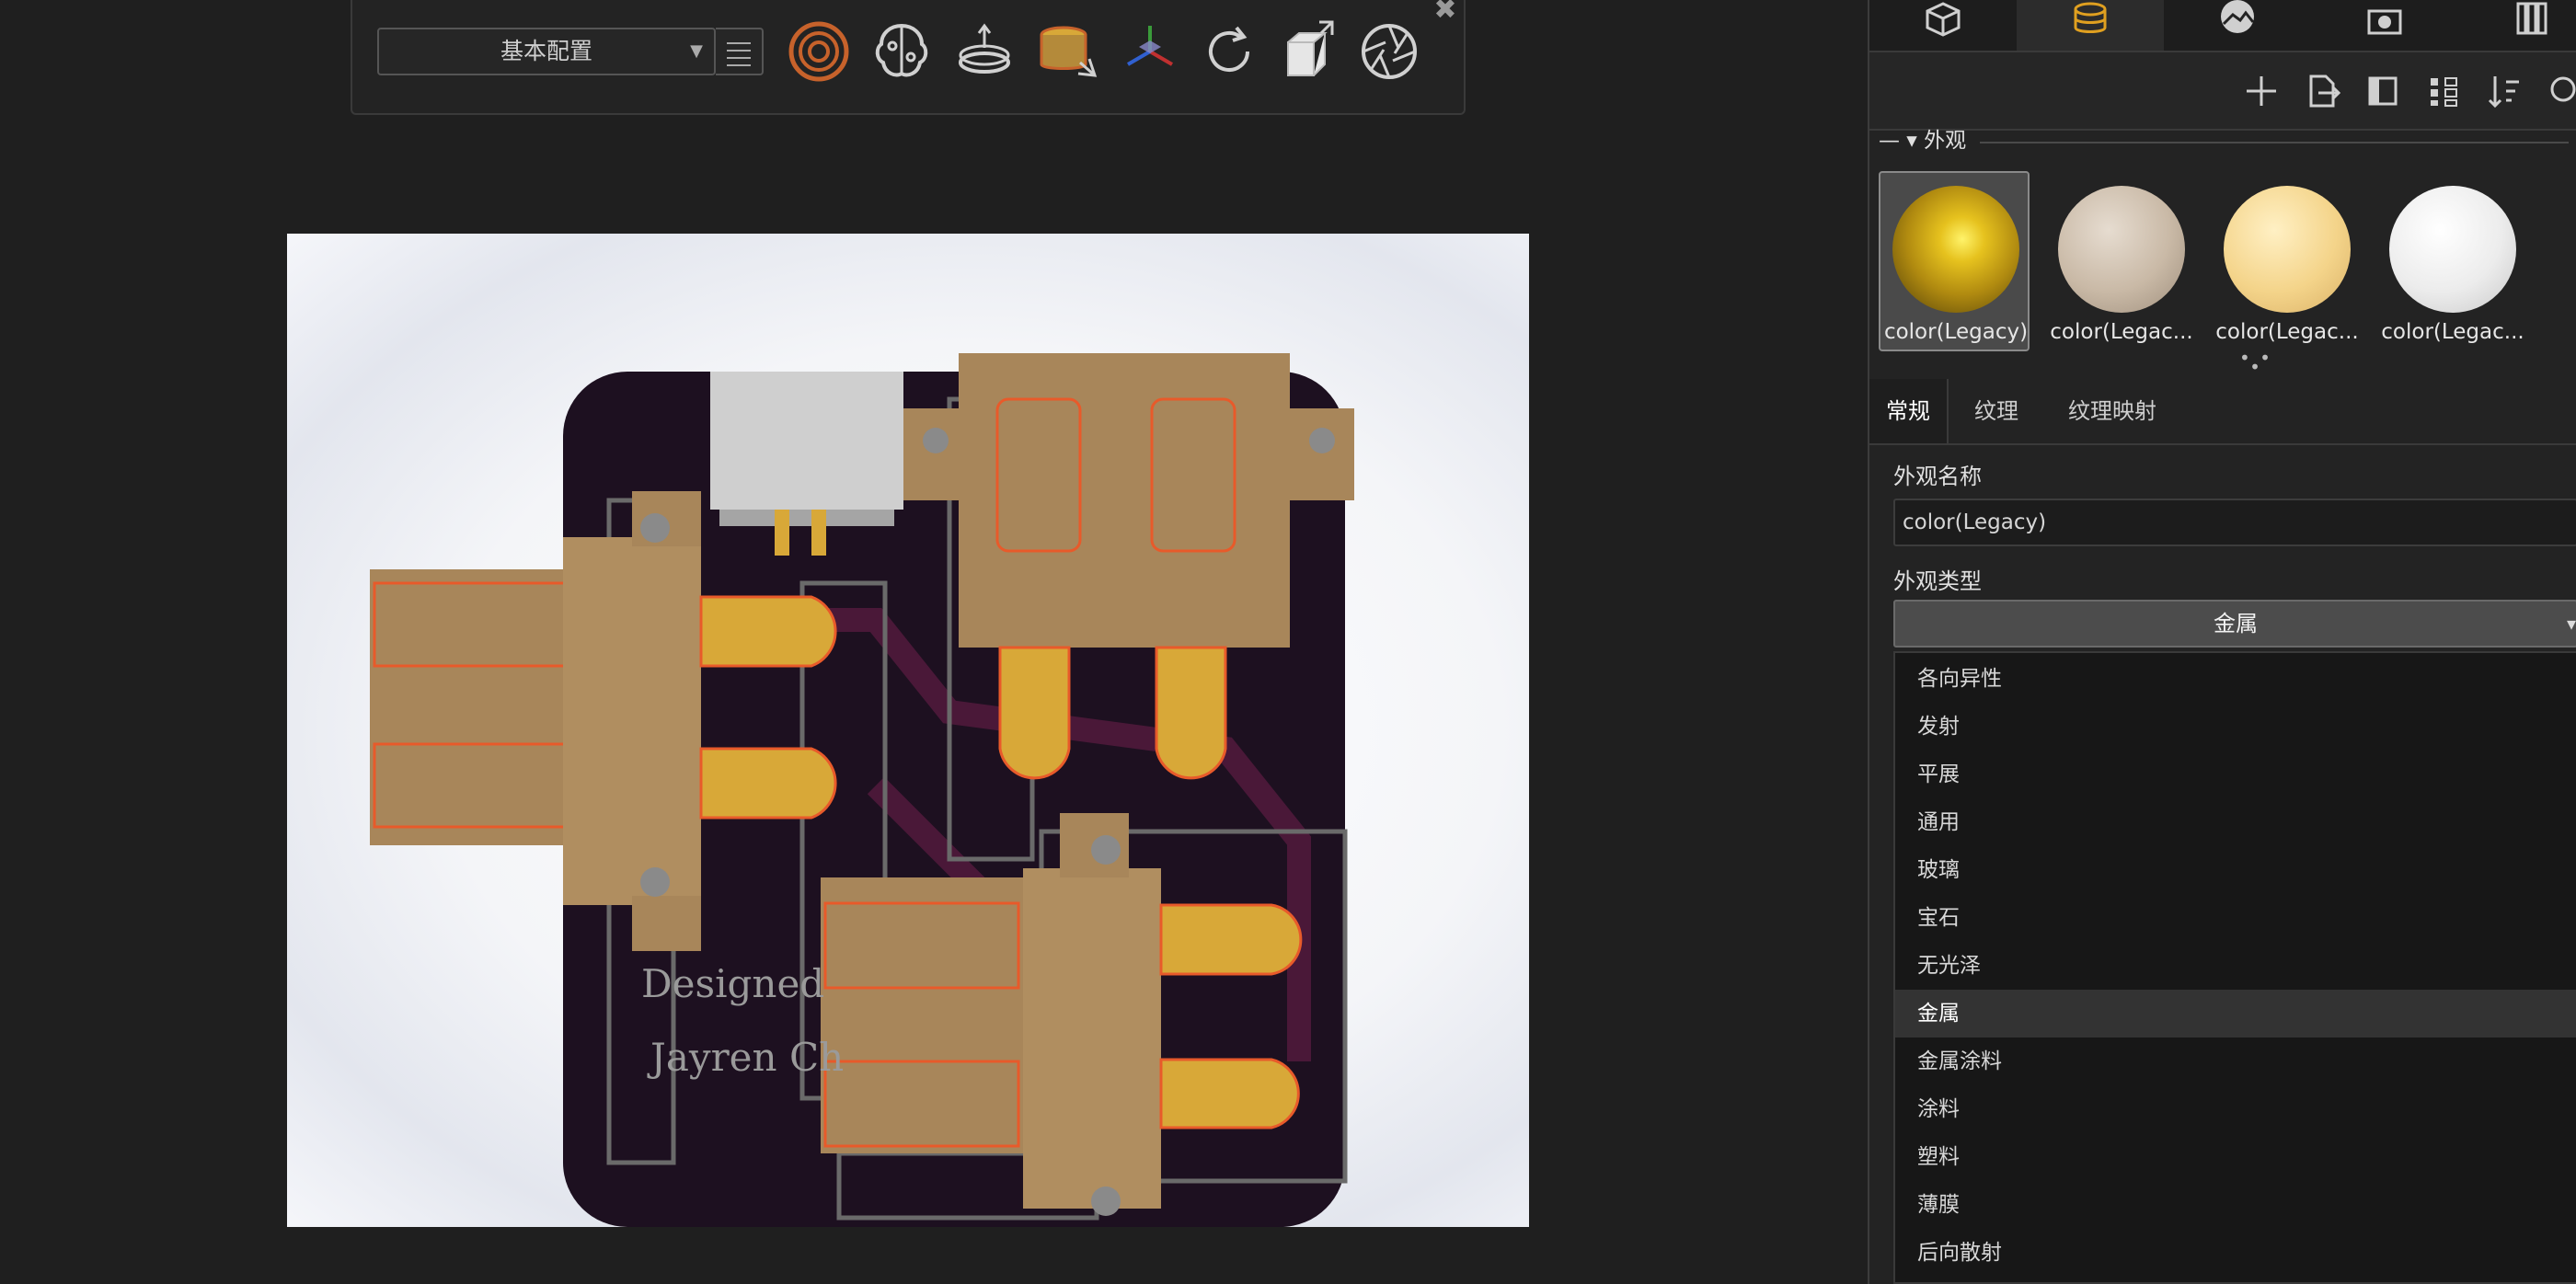 This screenshot has width=2576, height=1284. Describe the element at coordinates (732, 984) in the screenshot. I see `pcb-silkscreen-line1: Designed` at that location.